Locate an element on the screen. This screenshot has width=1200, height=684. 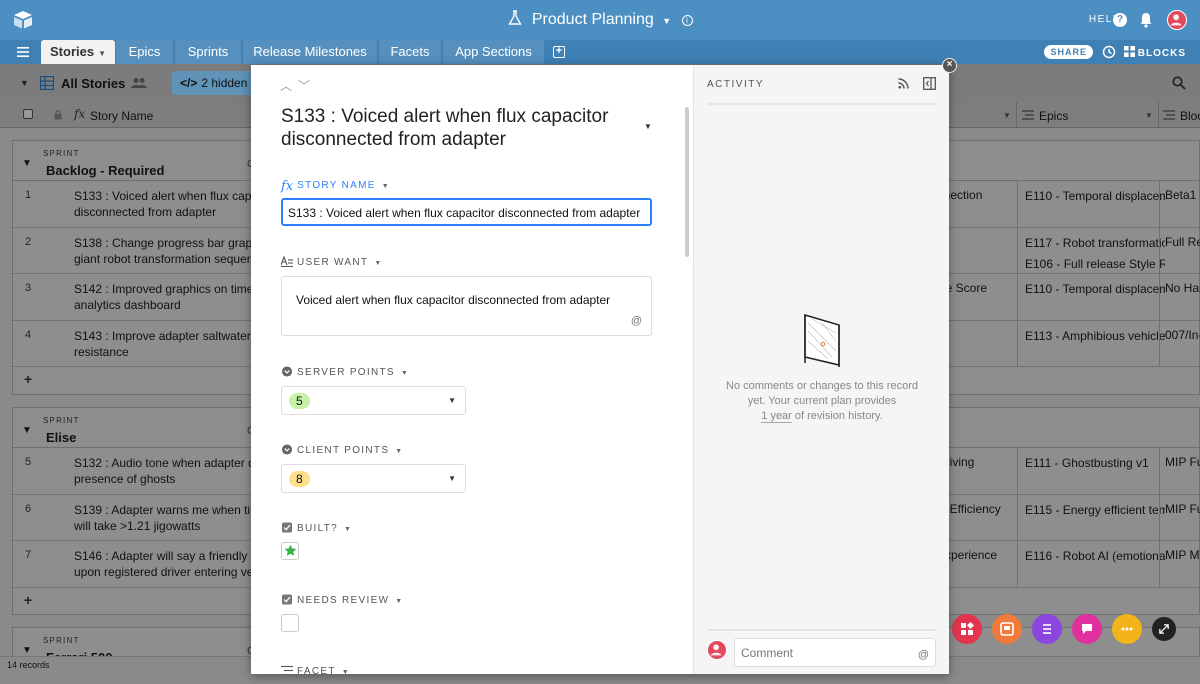
collaborators-icon is located at coordinates (139, 83).